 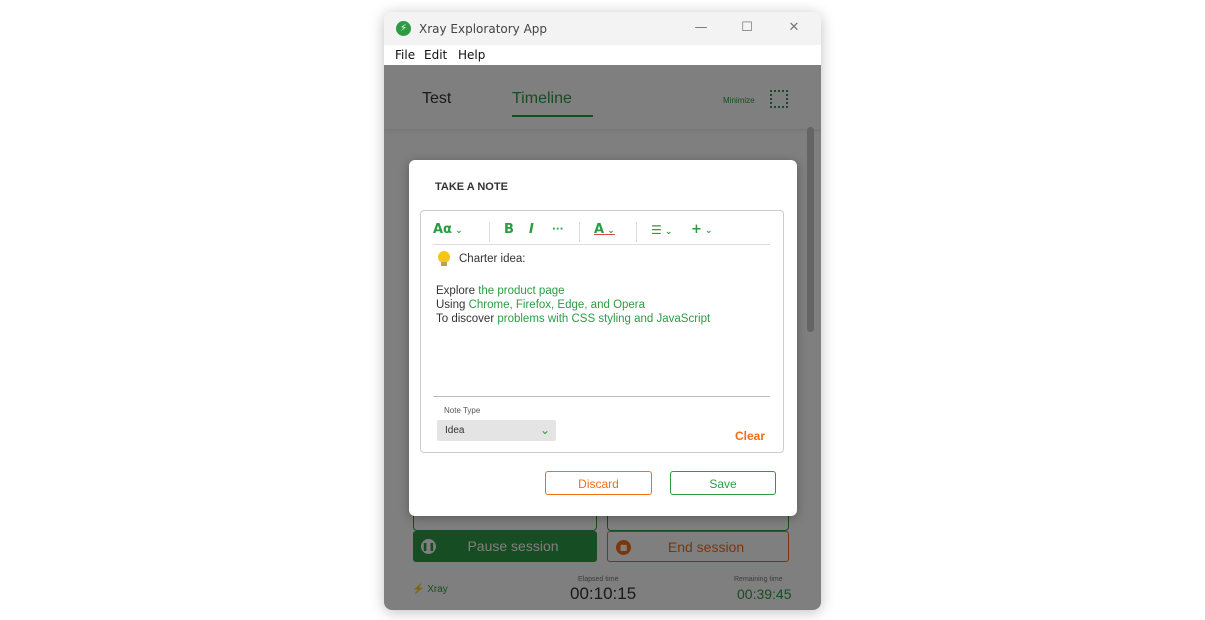 I want to click on title-bar: ⚡ Xray Exploratory App — ☐ ✕, so click(x=602, y=28).